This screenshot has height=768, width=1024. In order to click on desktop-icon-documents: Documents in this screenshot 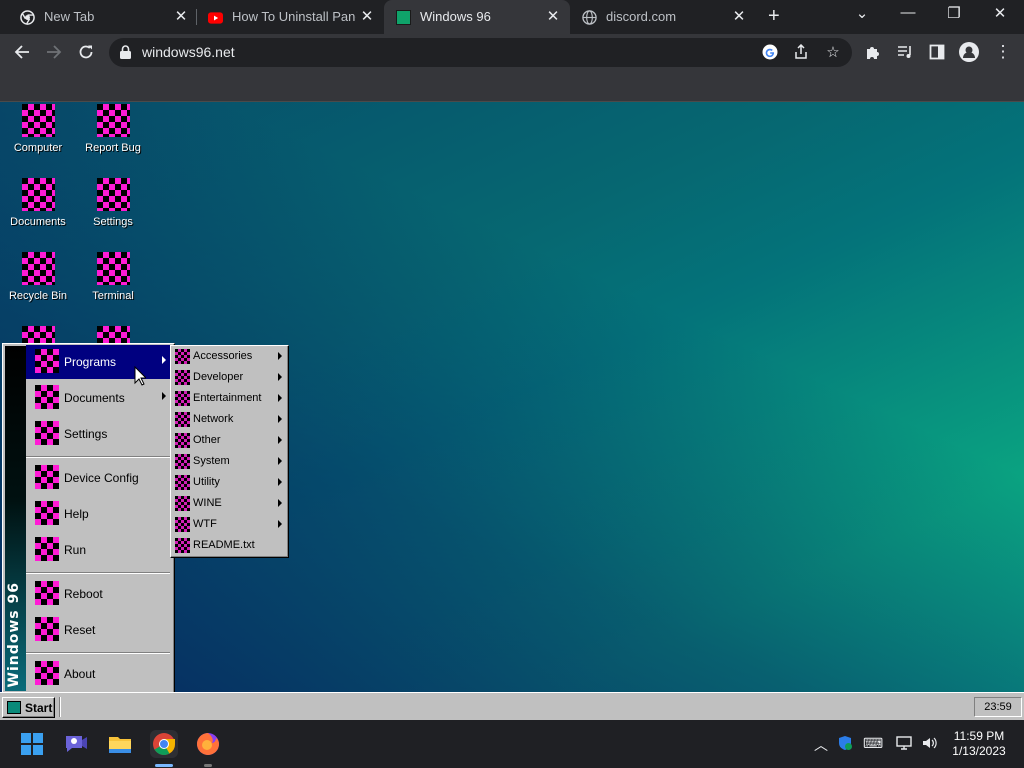, I will do `click(39, 203)`.